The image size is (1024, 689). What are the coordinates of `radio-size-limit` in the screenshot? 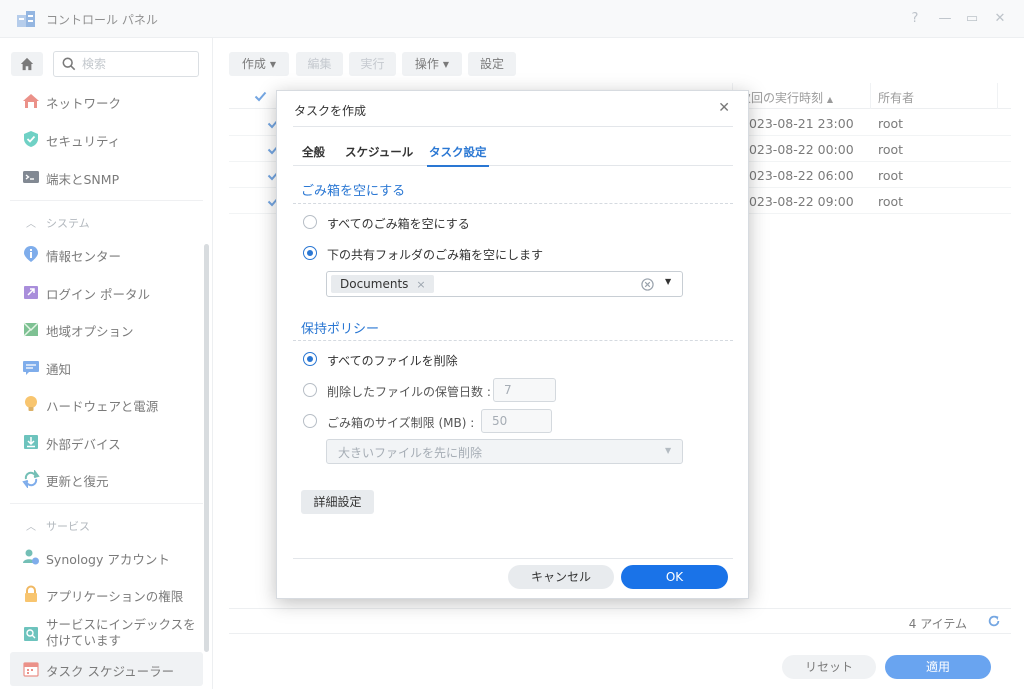 It's located at (310, 421).